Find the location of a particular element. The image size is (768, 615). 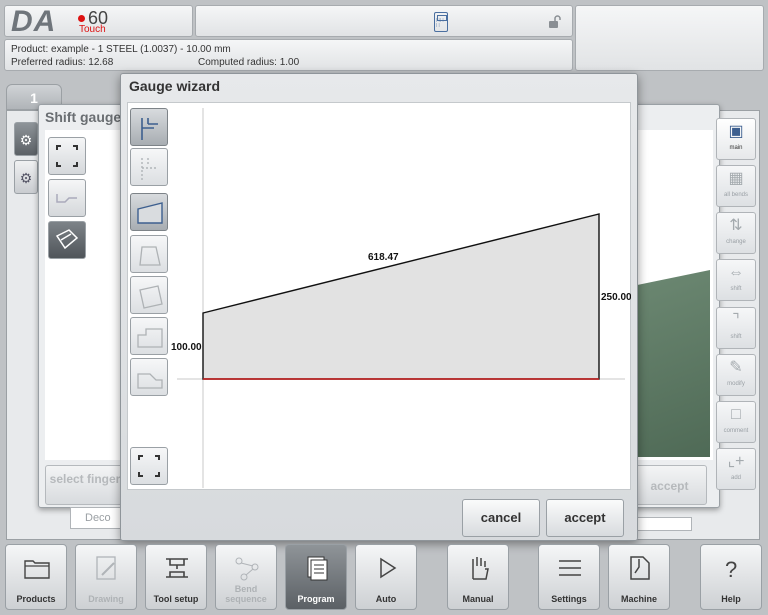

accept-button: accept is located at coordinates (585, 518).